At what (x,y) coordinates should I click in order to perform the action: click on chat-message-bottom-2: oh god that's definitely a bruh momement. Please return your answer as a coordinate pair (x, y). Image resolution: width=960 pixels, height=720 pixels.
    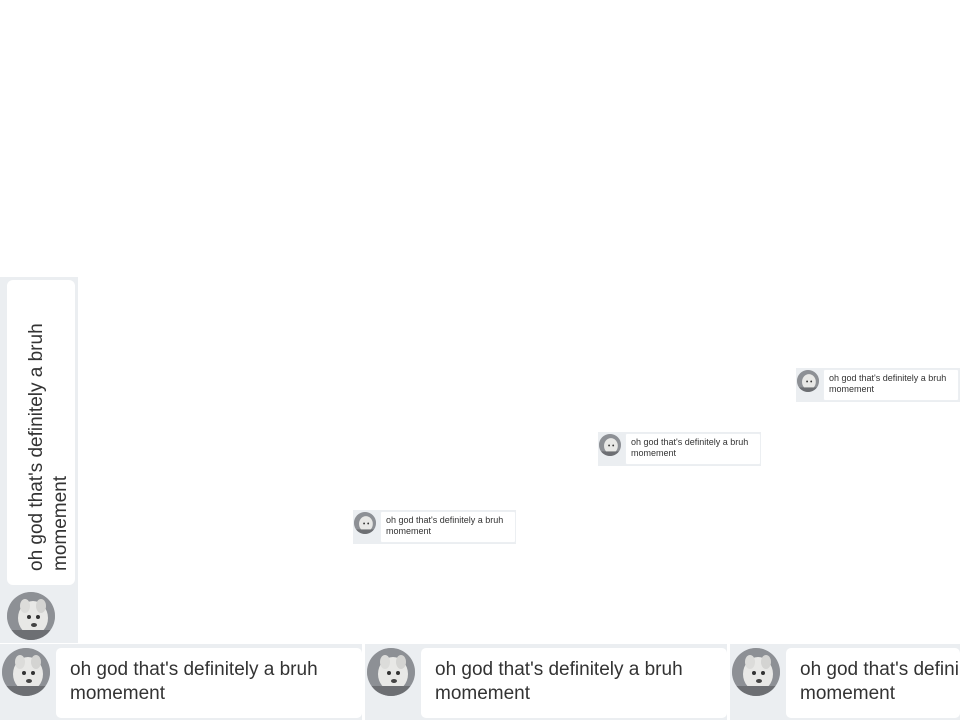
    Looking at the image, I should click on (546, 682).